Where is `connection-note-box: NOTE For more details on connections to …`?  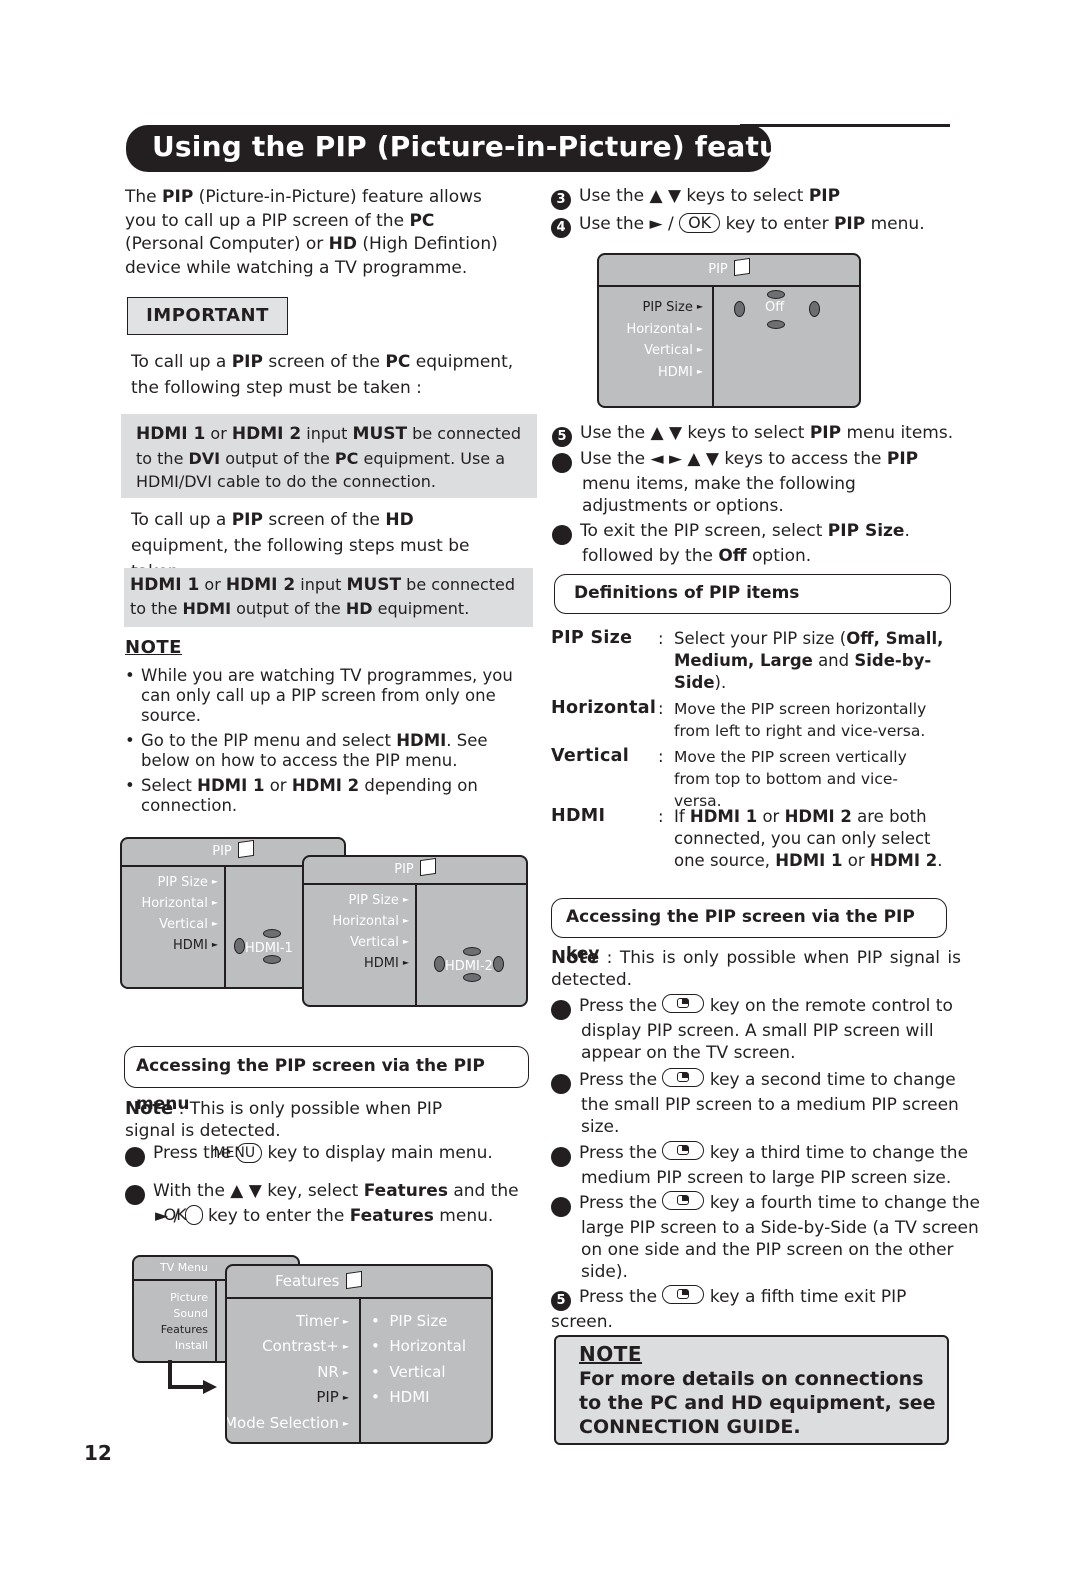
connection-note-box: NOTE For more details on connections to … is located at coordinates (751, 1390).